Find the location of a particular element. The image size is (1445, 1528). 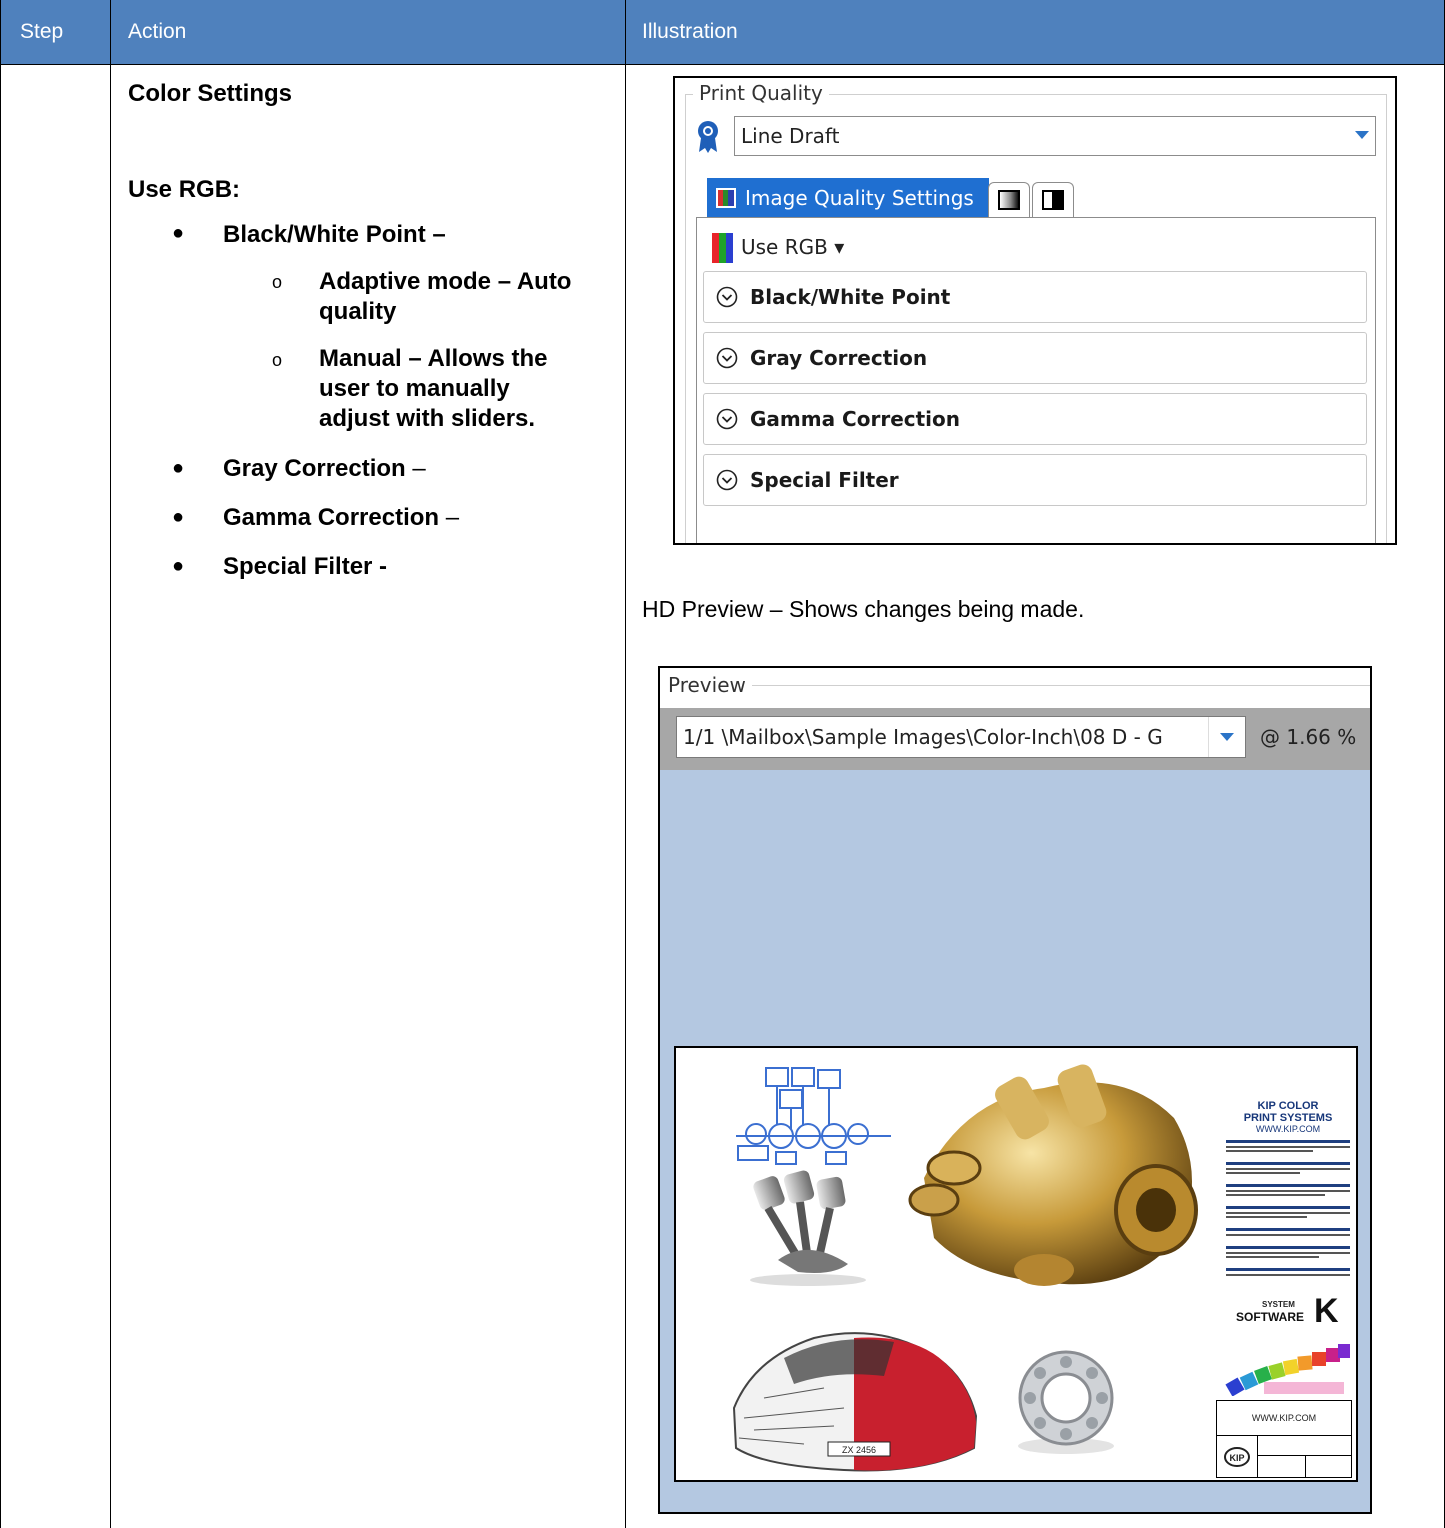

section-gamma-correction: Gamma Correction is located at coordinates (1035, 419).